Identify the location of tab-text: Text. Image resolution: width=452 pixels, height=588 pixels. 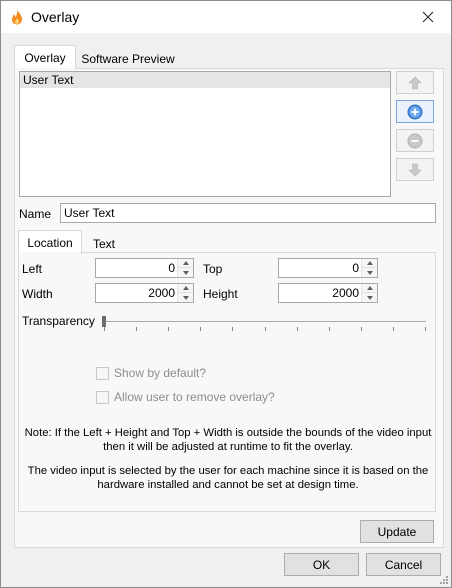
(104, 243).